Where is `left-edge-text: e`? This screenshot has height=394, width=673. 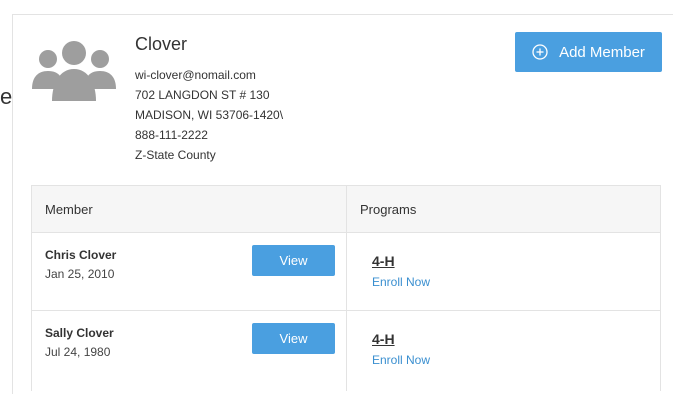
left-edge-text: e is located at coordinates (6, 96).